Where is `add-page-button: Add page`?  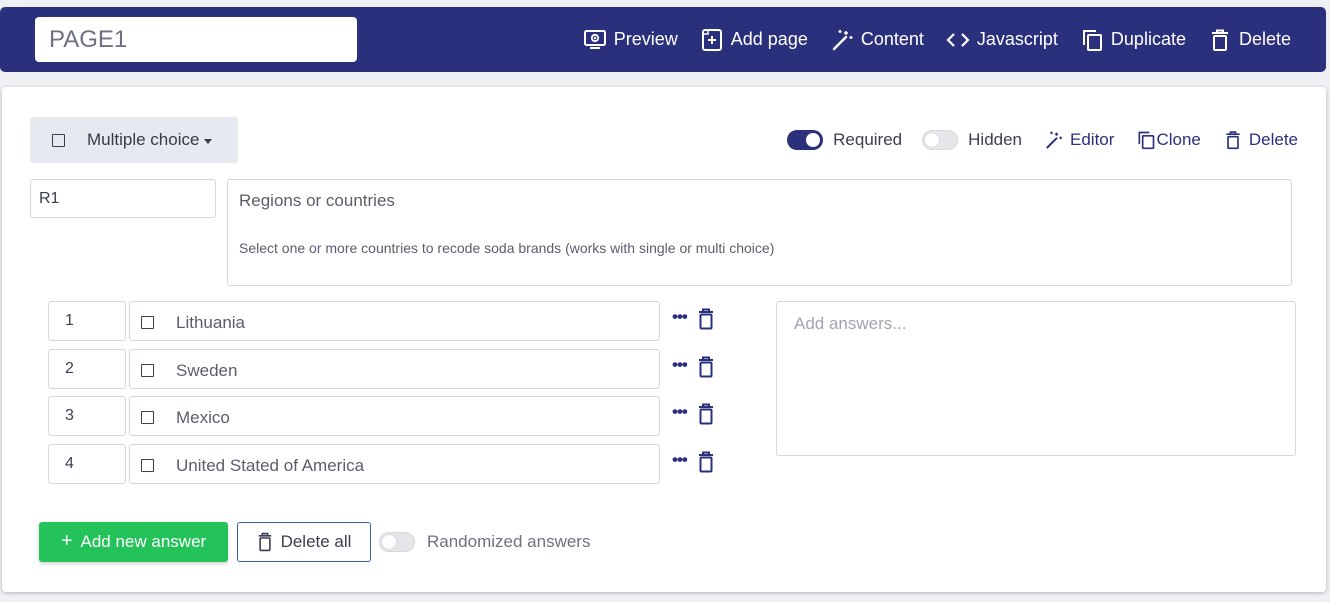 add-page-button: Add page is located at coordinates (754, 40).